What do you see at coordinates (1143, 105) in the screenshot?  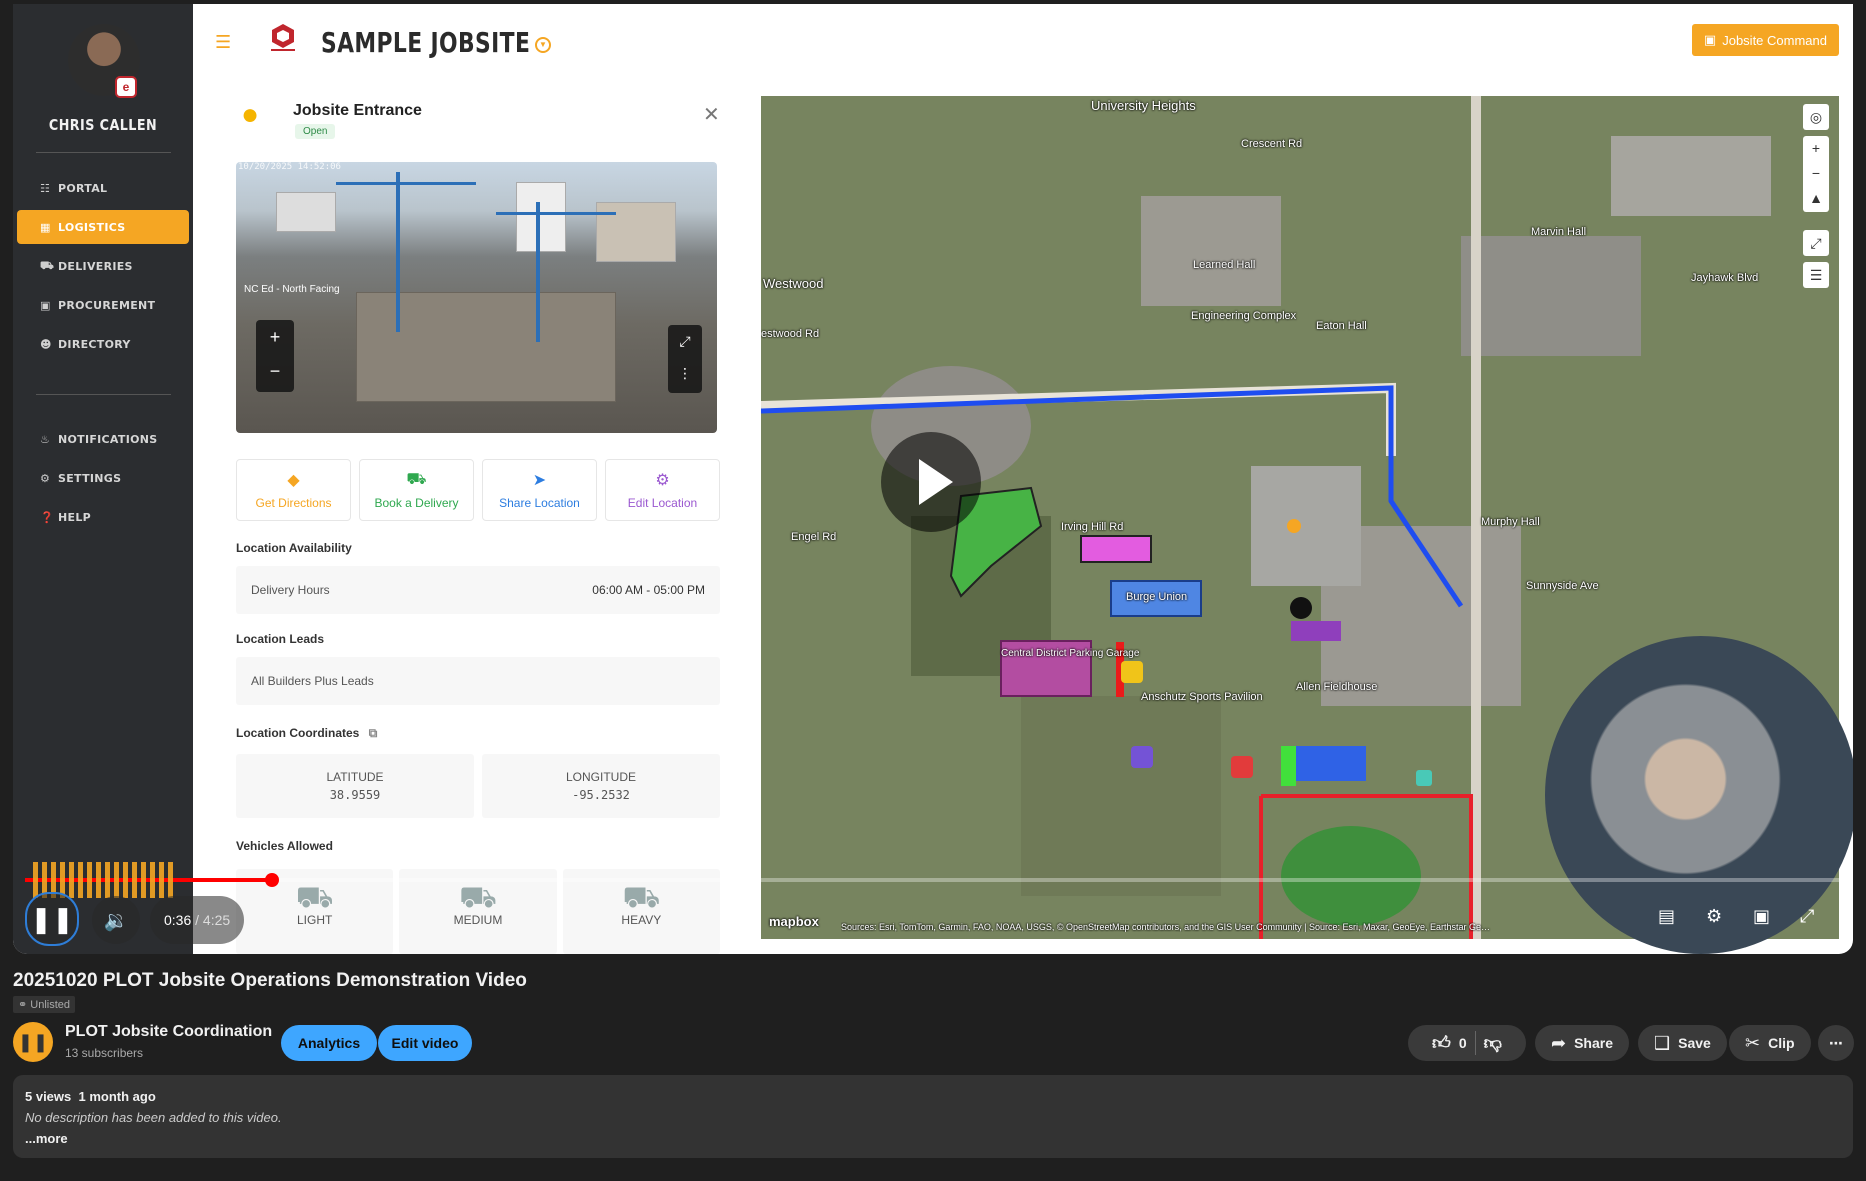 I see `map-label: University Heights` at bounding box center [1143, 105].